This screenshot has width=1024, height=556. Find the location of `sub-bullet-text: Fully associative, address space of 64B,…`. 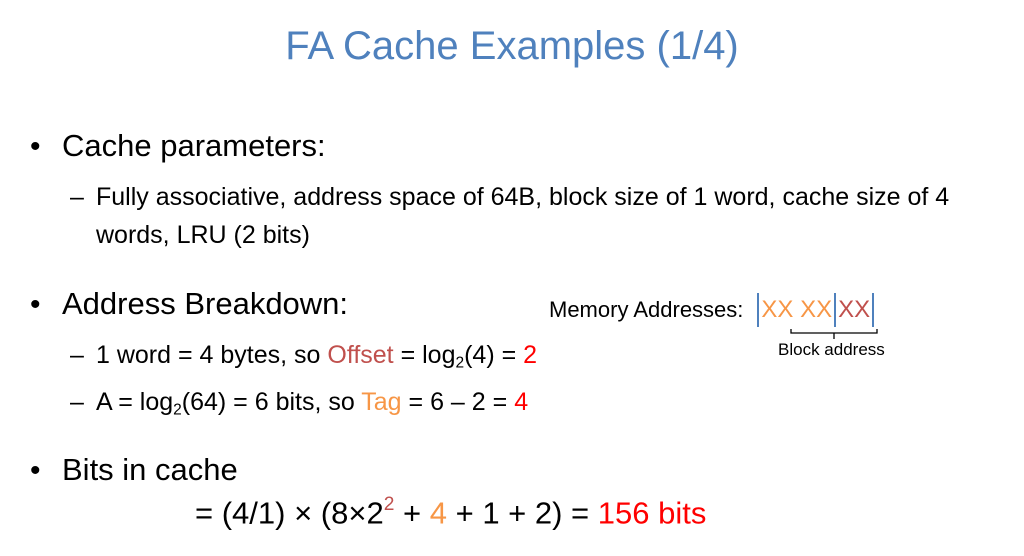

sub-bullet-text: Fully associative, address space of 64B,… is located at coordinates (523, 216).